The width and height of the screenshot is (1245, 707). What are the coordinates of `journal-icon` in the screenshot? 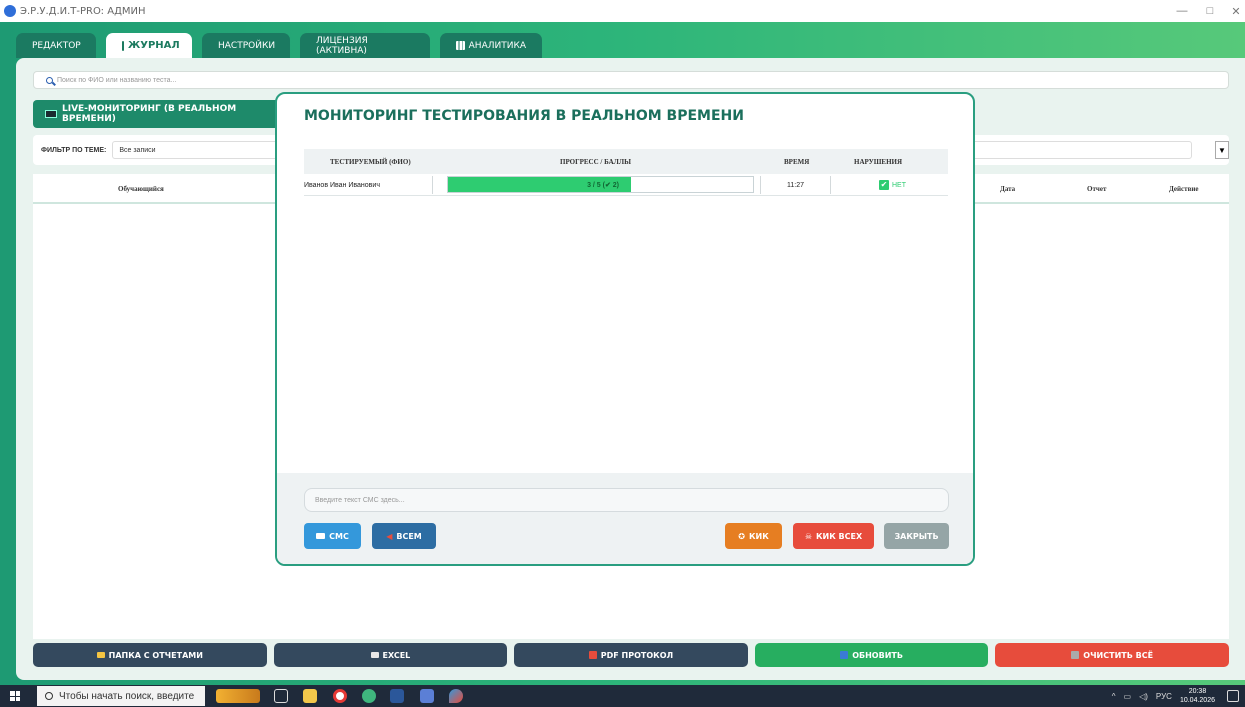 It's located at (123, 45).